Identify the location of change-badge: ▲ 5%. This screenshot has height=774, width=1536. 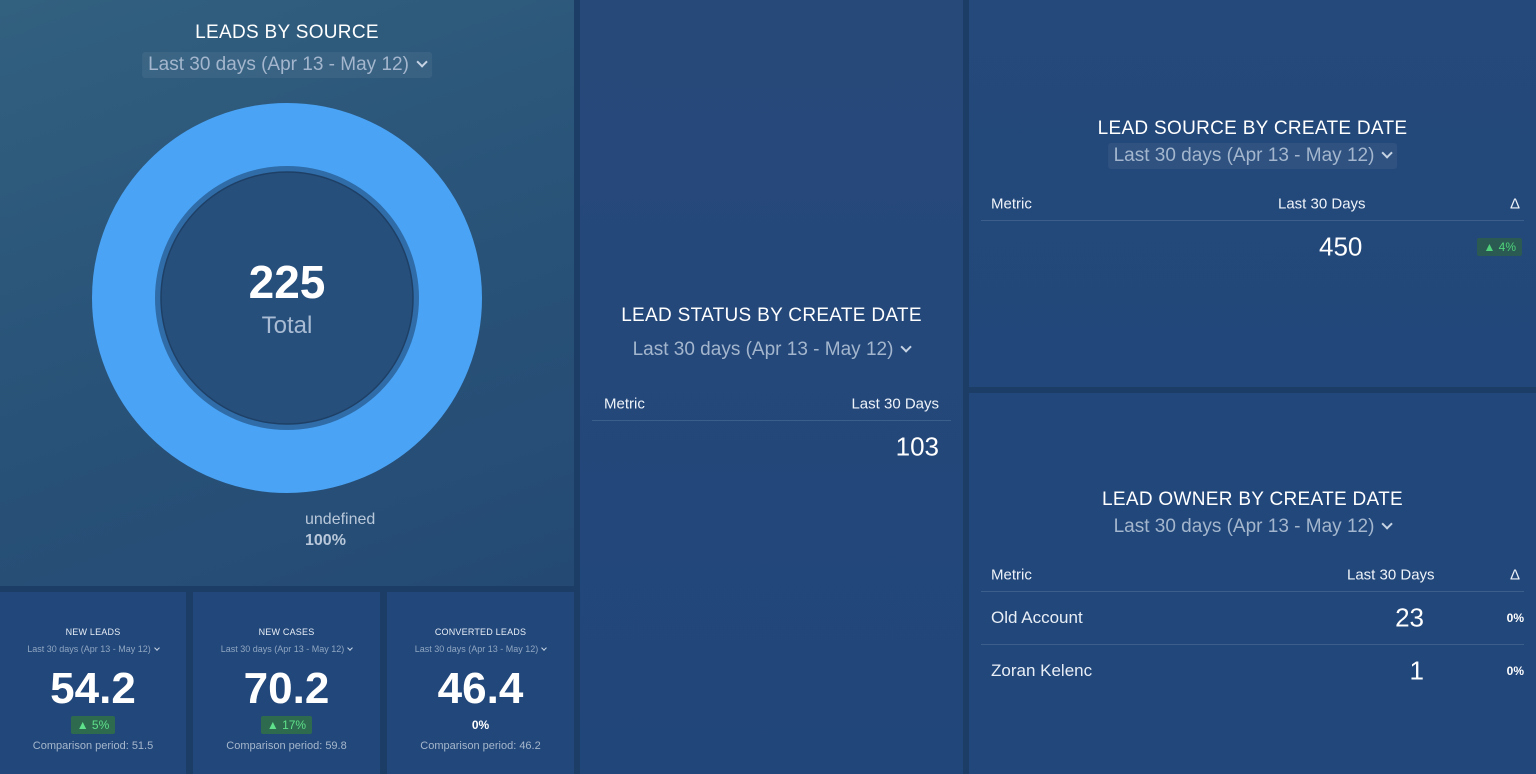
(93, 725).